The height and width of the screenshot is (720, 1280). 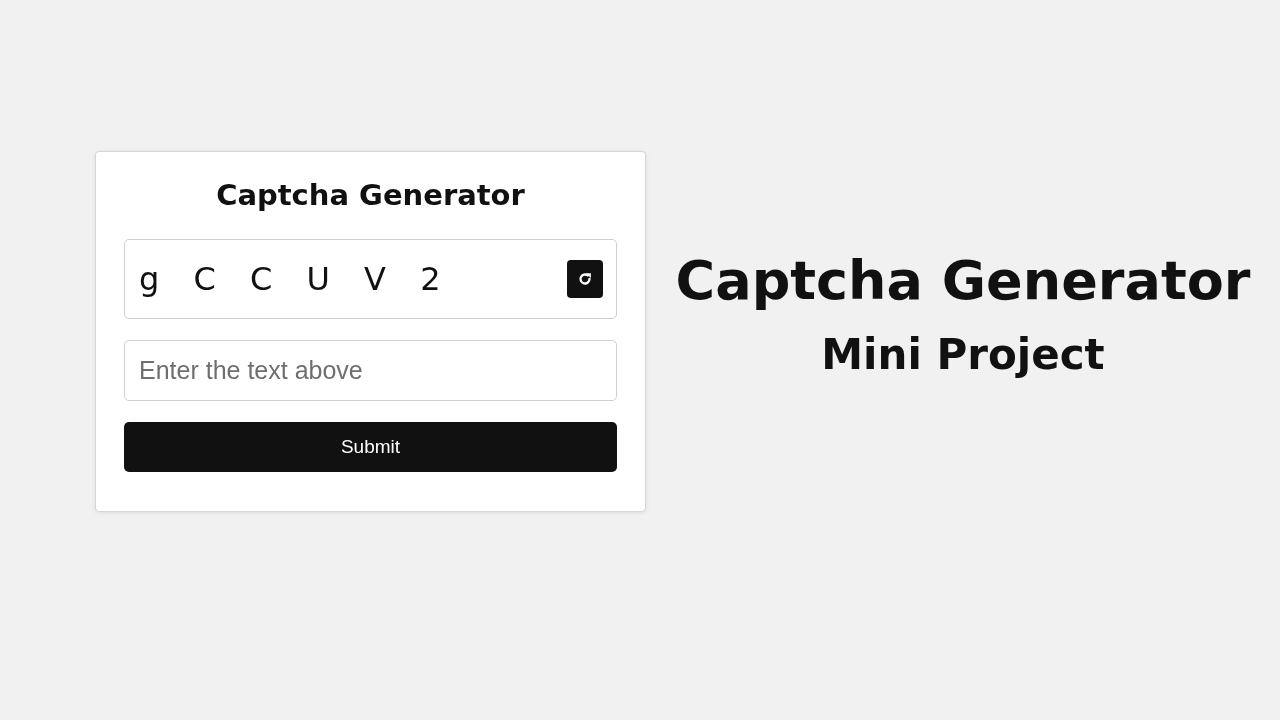 I want to click on refresh-button, so click(x=585, y=278).